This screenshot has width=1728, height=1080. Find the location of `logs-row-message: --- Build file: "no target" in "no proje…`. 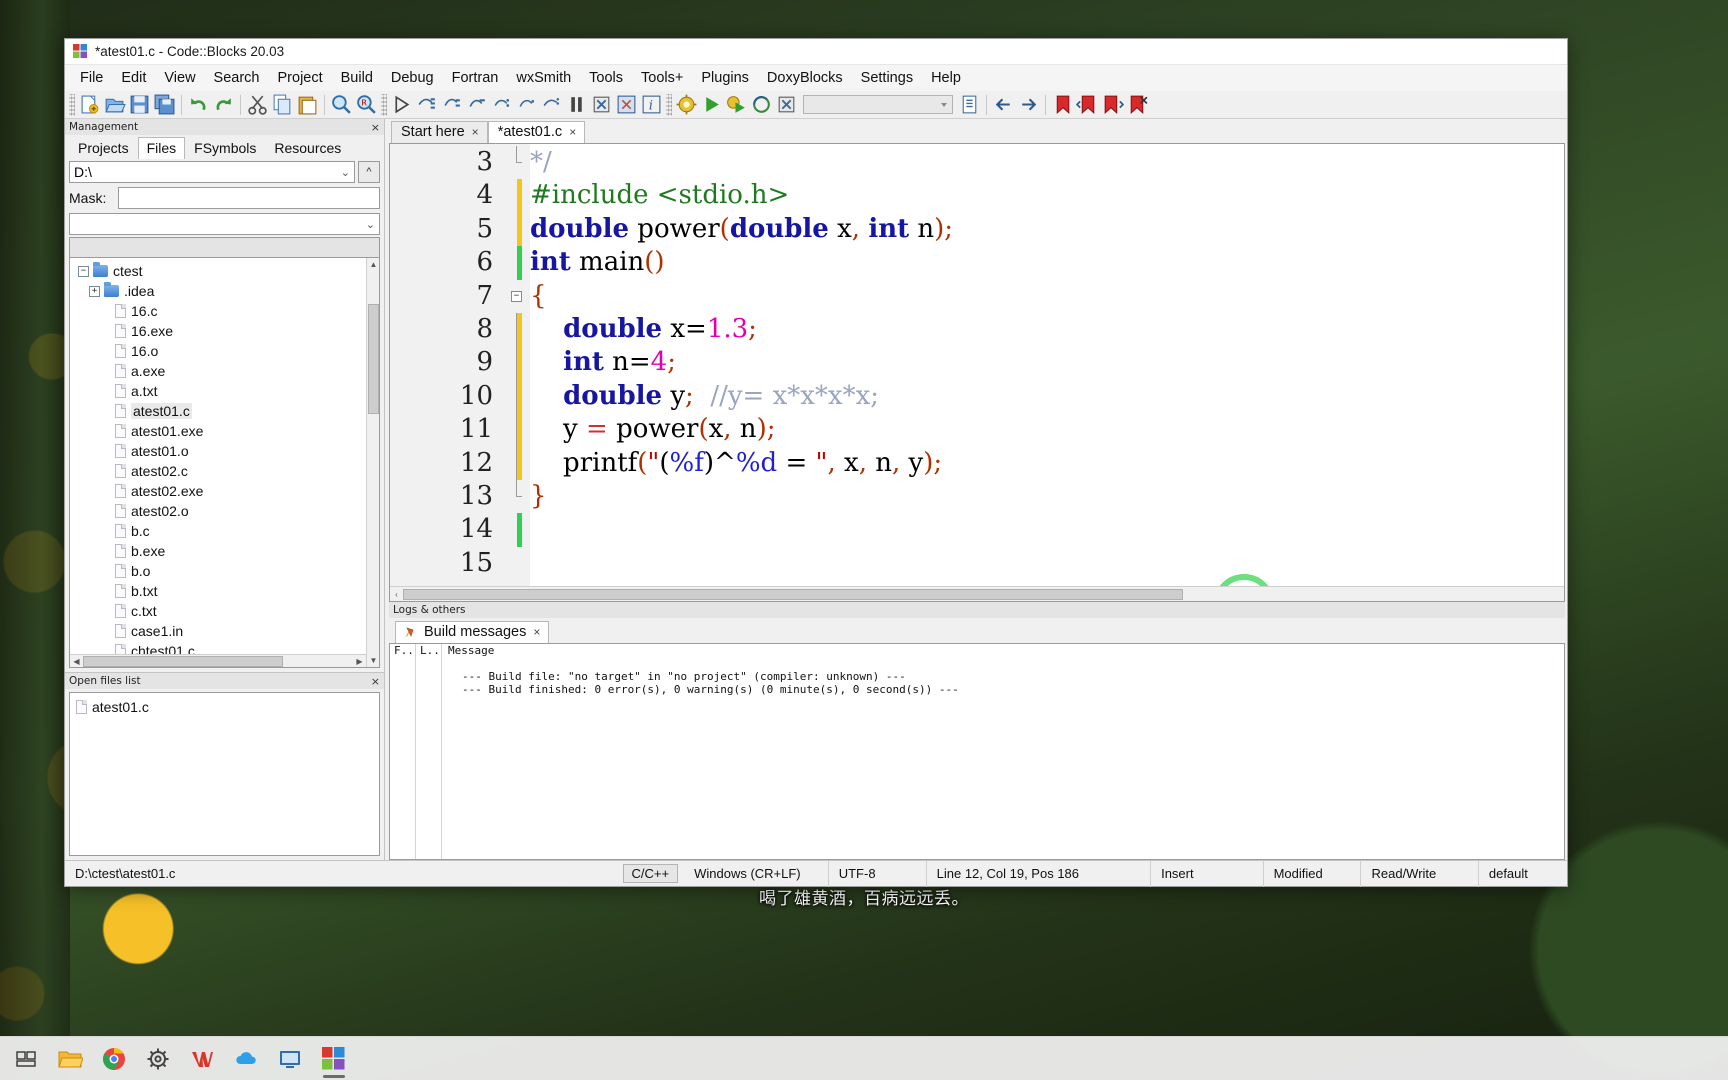

logs-row-message: --- Build file: "no target" in "no proje… is located at coordinates (1006, 676).